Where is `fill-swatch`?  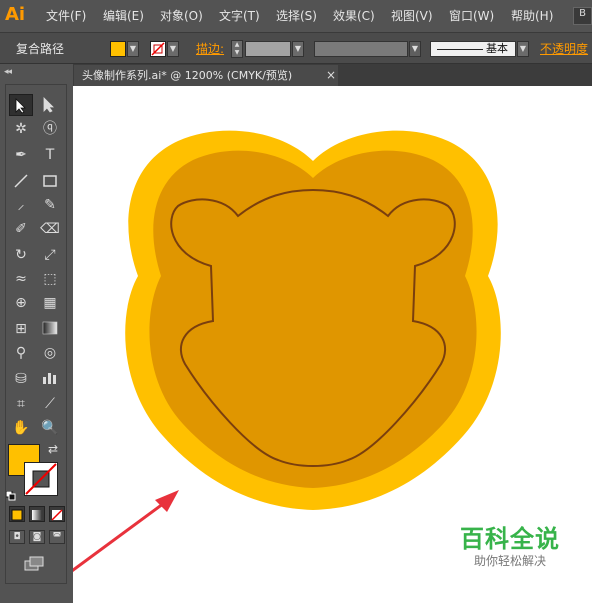 fill-swatch is located at coordinates (118, 49).